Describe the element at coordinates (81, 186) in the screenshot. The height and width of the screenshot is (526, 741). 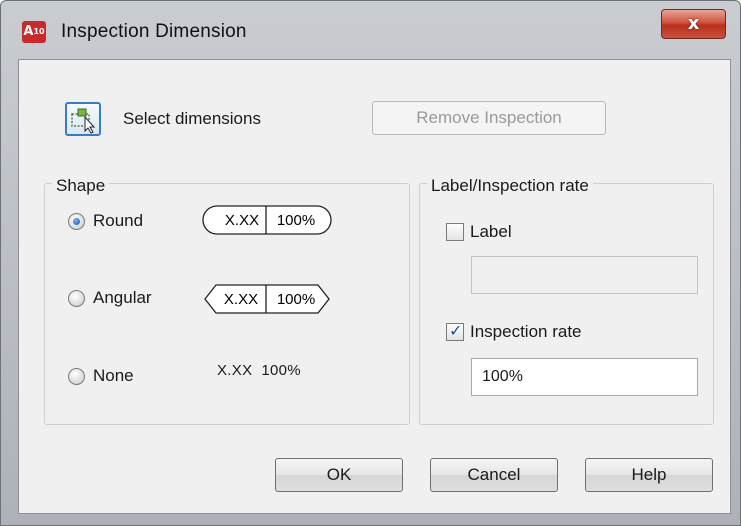
I see `shape-legend: Shape` at that location.